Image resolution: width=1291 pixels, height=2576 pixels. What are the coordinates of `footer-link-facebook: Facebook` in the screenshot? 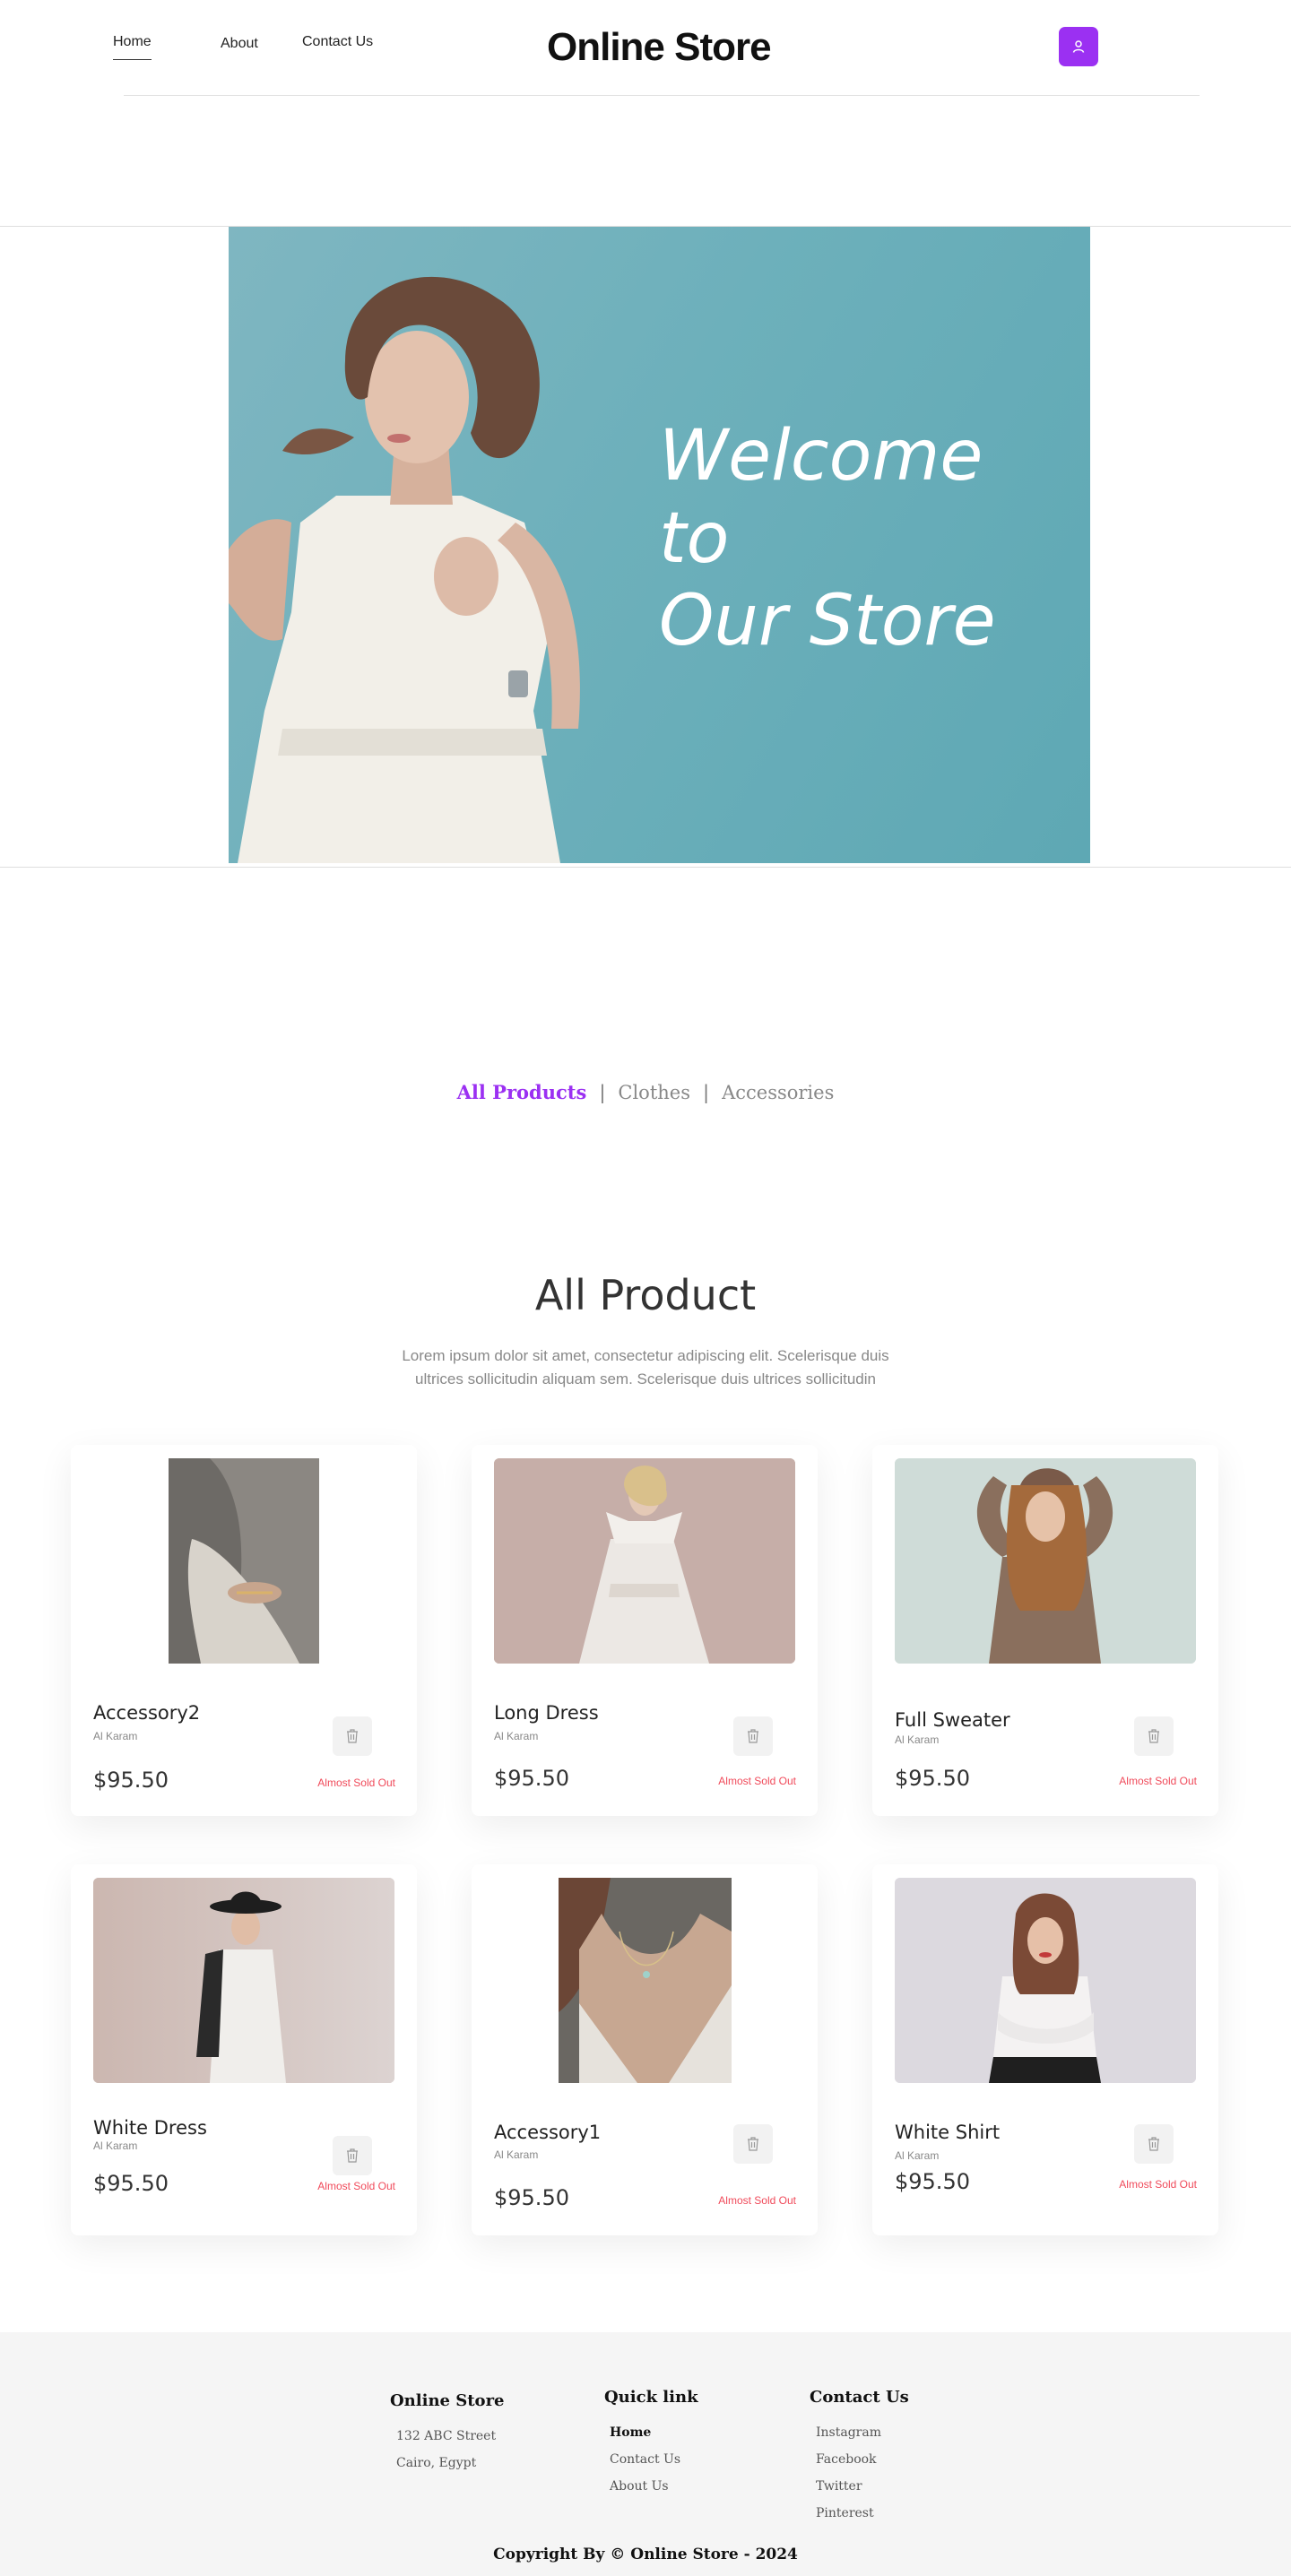 It's located at (859, 2459).